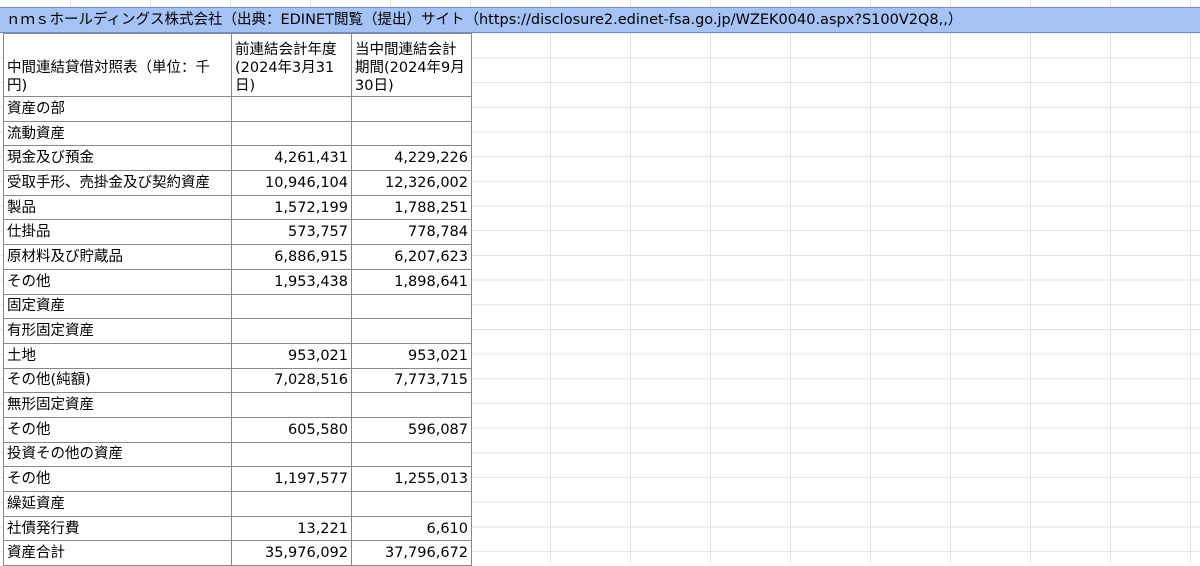 This screenshot has width=1200, height=566. I want to click on row-label-cell: 仕掛品, so click(117, 232).